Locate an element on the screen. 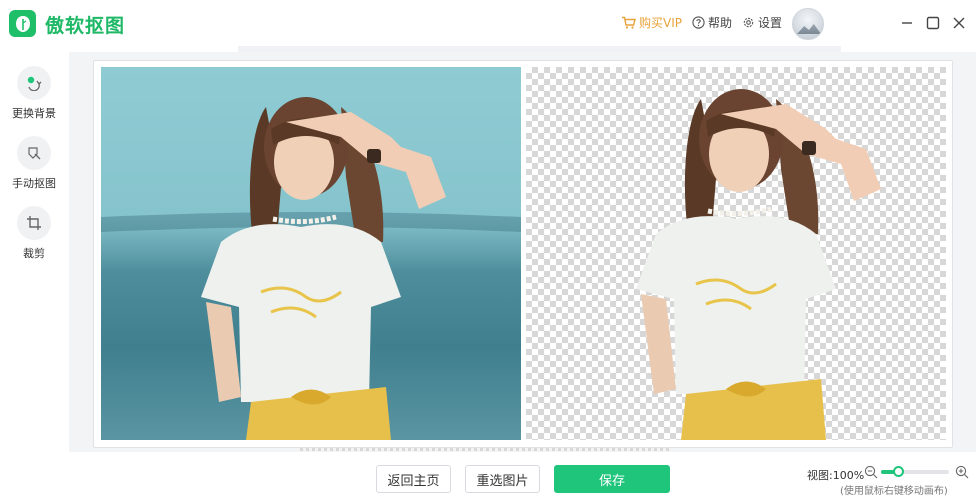 The image size is (976, 500). close-icon is located at coordinates (959, 23).